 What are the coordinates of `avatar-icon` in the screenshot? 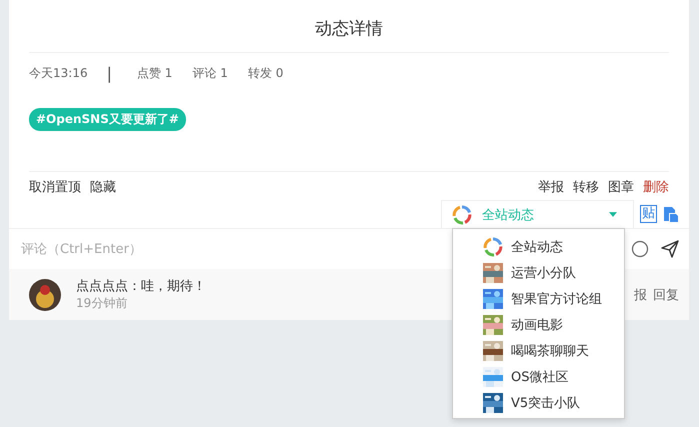 It's located at (45, 294).